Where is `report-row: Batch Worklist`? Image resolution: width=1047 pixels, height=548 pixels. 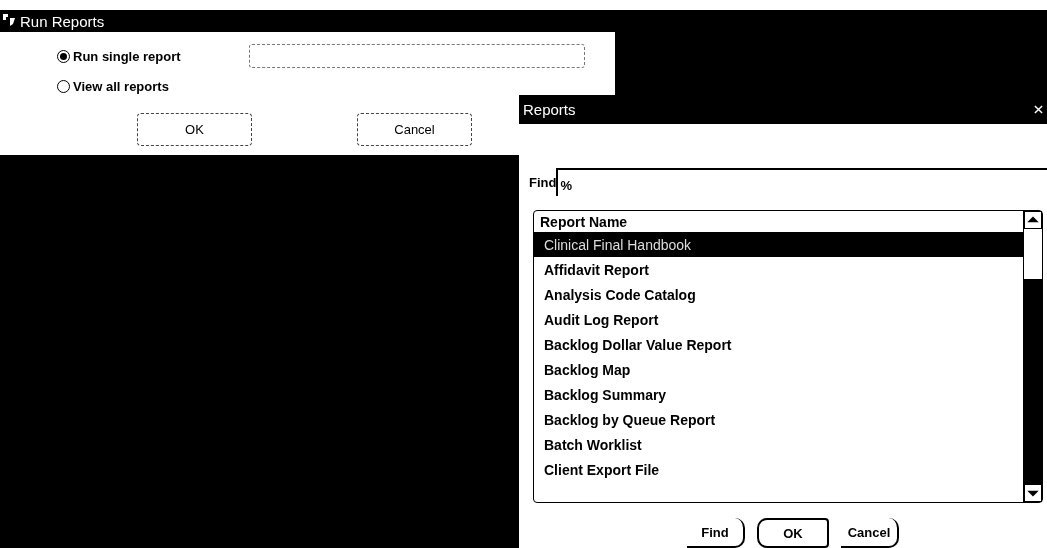
report-row: Batch Worklist is located at coordinates (778, 445).